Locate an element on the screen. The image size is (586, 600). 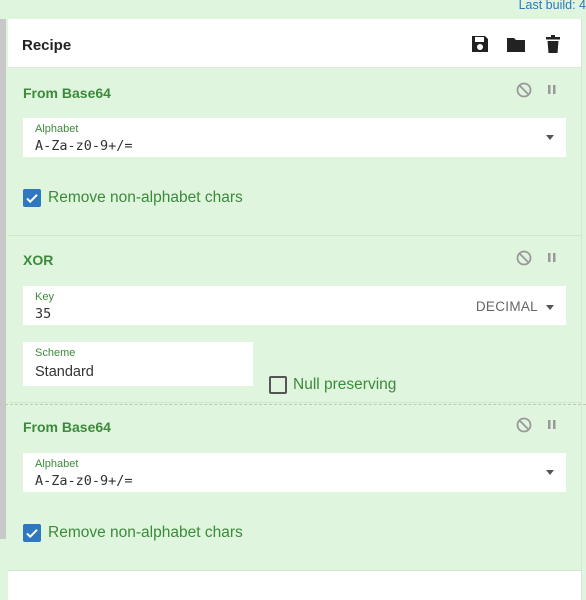
key-field: Key 35 DECIMAL is located at coordinates (294, 305).